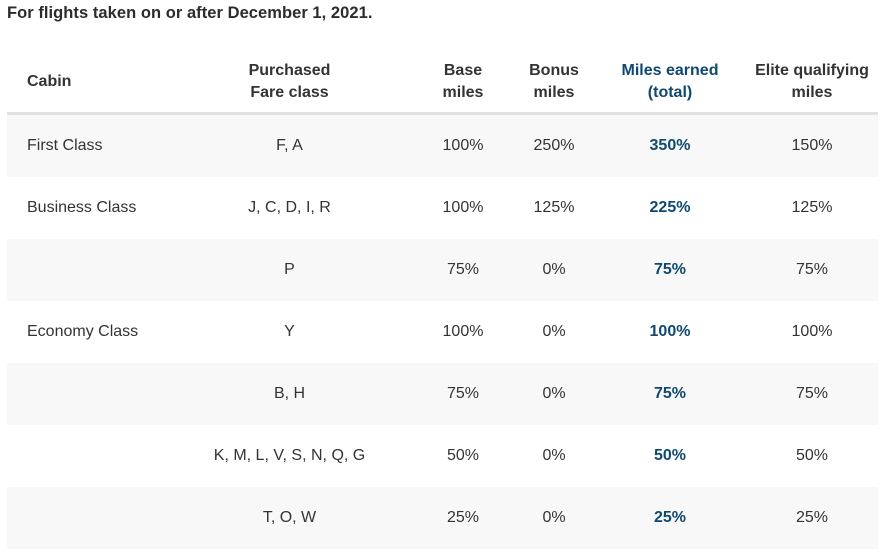  I want to click on cell-fare-class: B, H, so click(289, 394).